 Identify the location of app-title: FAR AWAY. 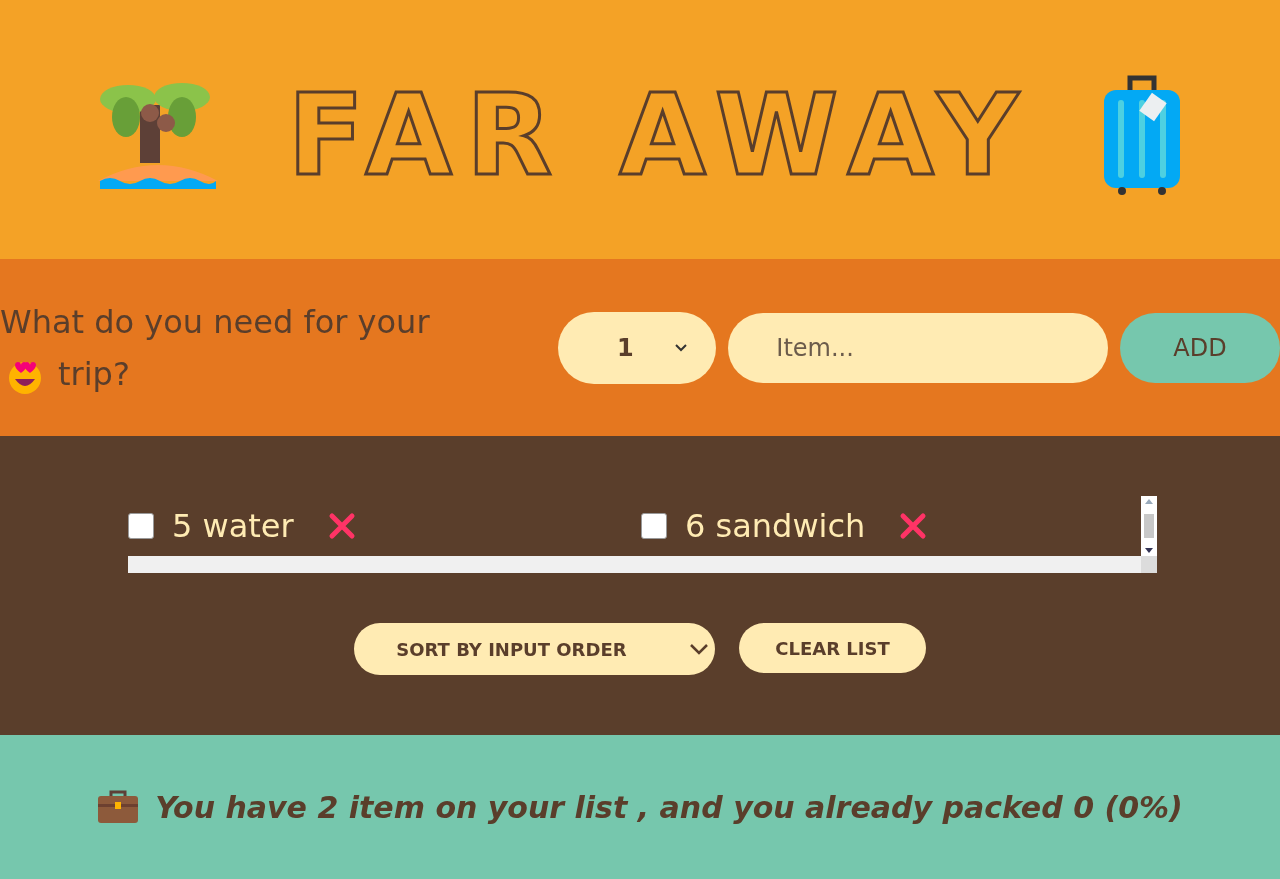
(660, 134).